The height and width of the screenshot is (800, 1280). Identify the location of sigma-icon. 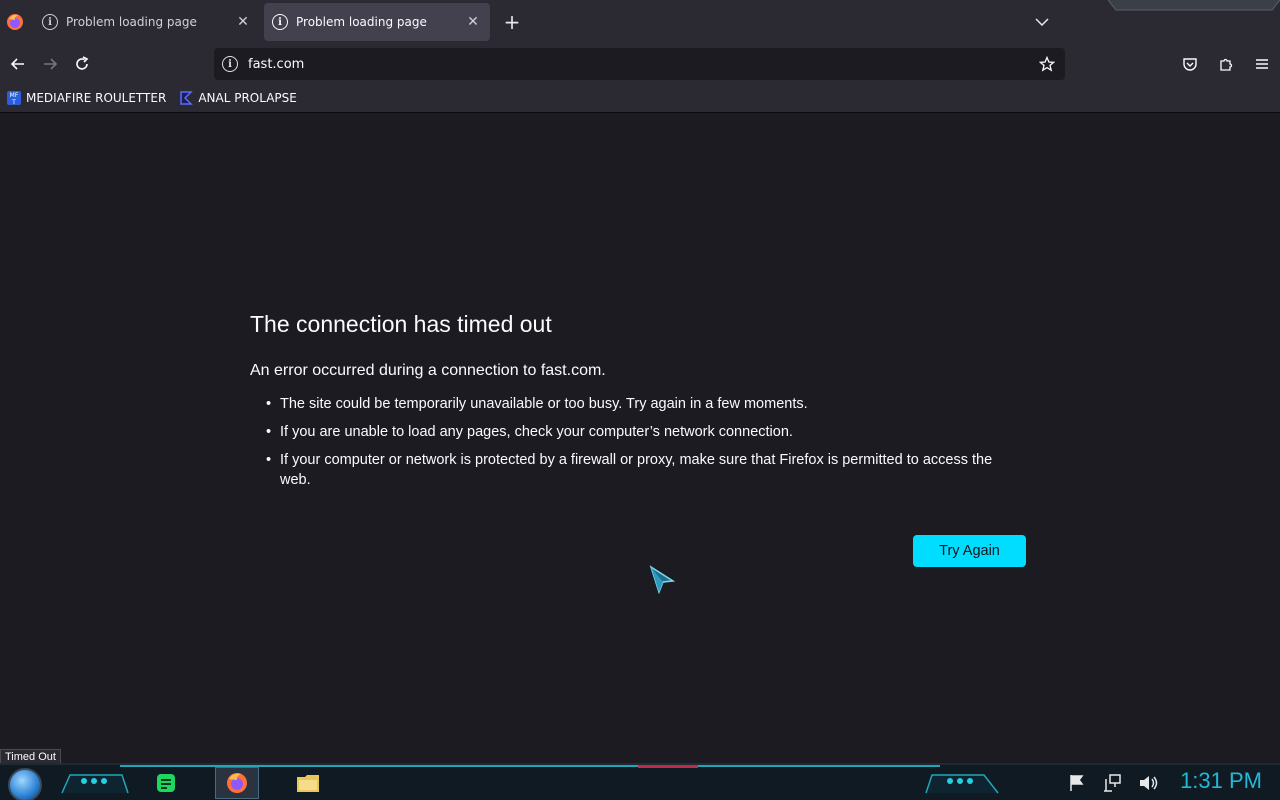
(186, 98).